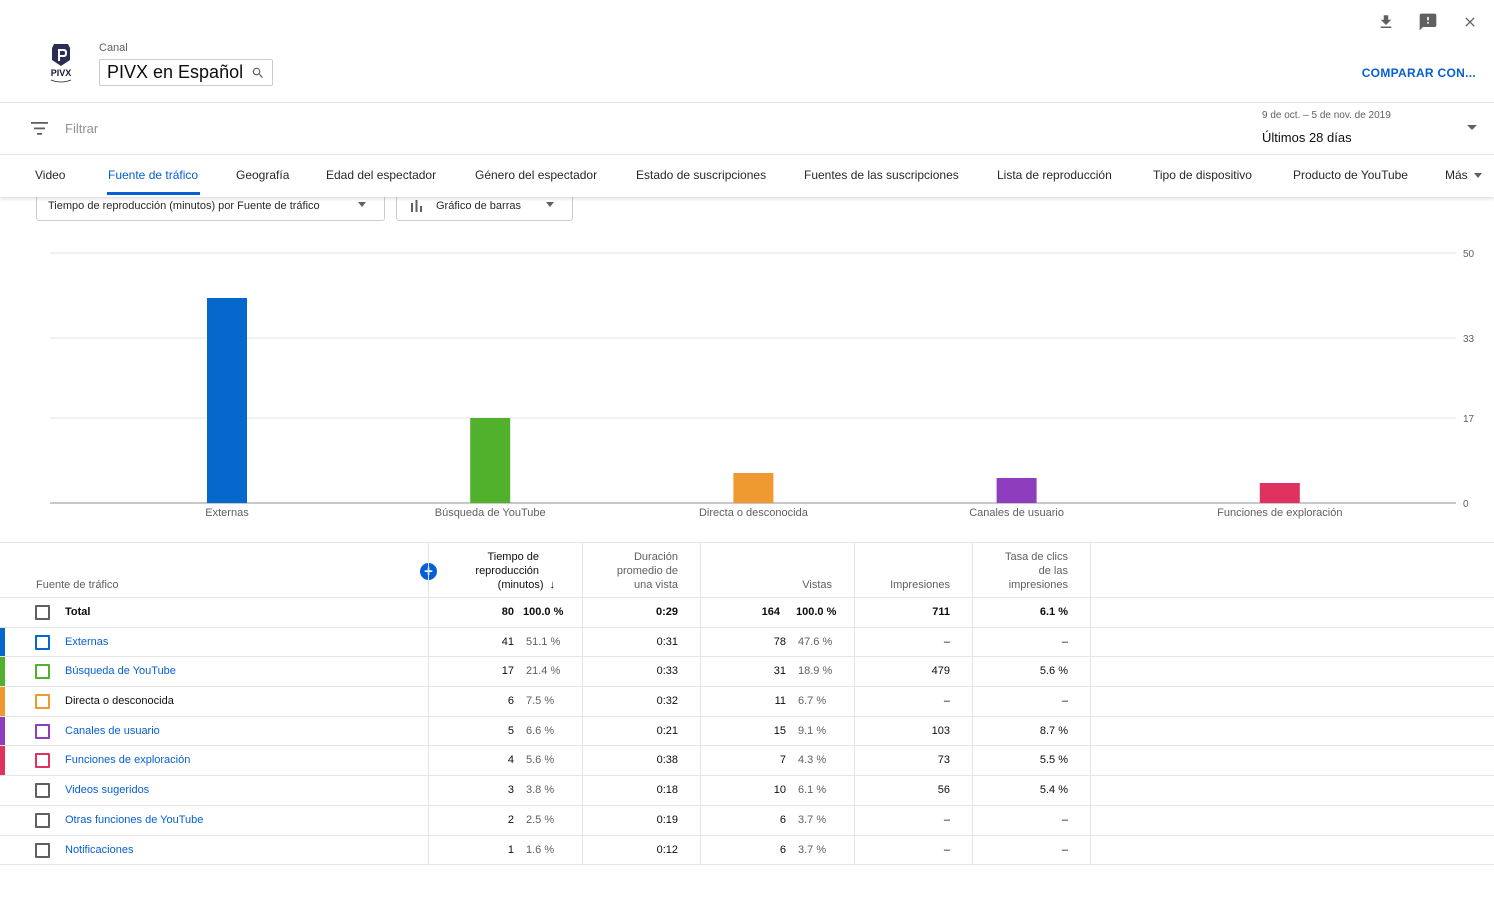 The image size is (1494, 902). Describe the element at coordinates (1053, 790) in the screenshot. I see `ctr-value: 5.4 %` at that location.